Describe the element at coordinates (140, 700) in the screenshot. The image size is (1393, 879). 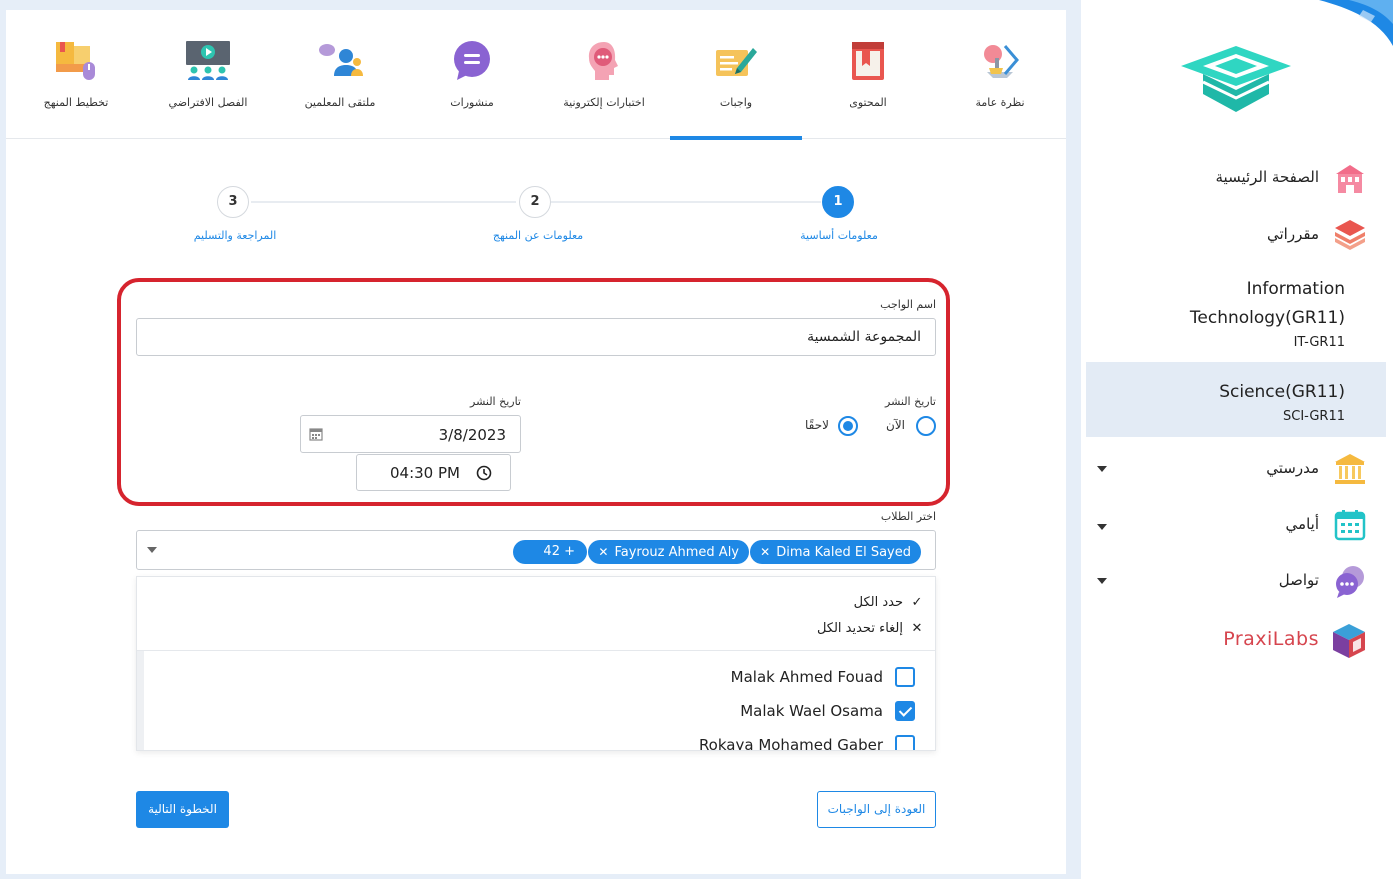
I see `list-scroll-strip` at that location.